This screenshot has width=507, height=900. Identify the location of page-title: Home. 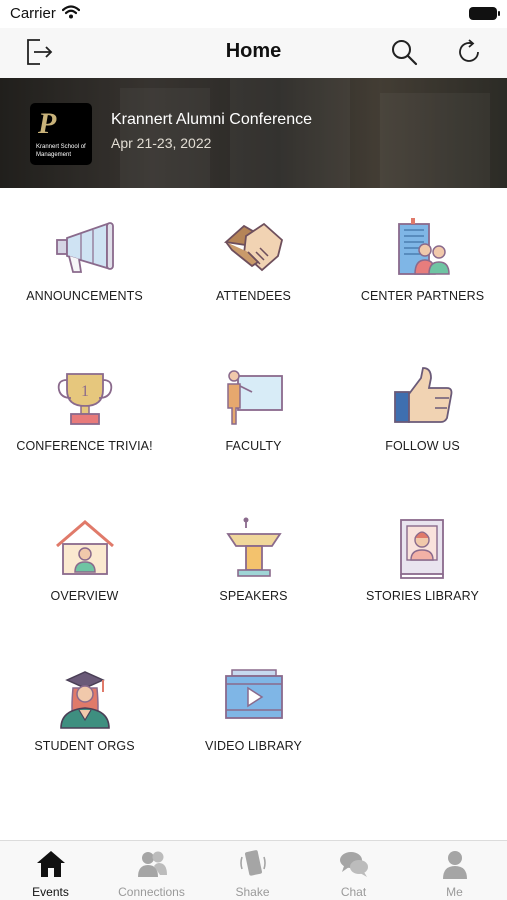
(253, 51).